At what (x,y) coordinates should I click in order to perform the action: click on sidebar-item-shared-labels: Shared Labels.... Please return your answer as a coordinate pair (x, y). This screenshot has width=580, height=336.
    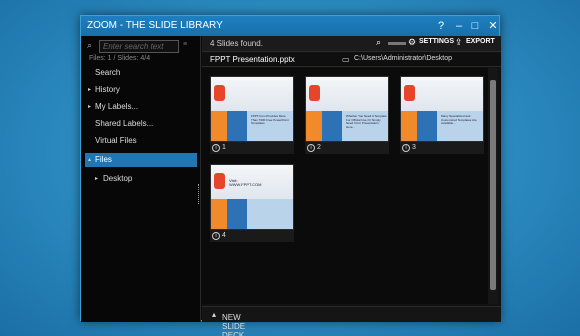
    Looking at the image, I should click on (141, 124).